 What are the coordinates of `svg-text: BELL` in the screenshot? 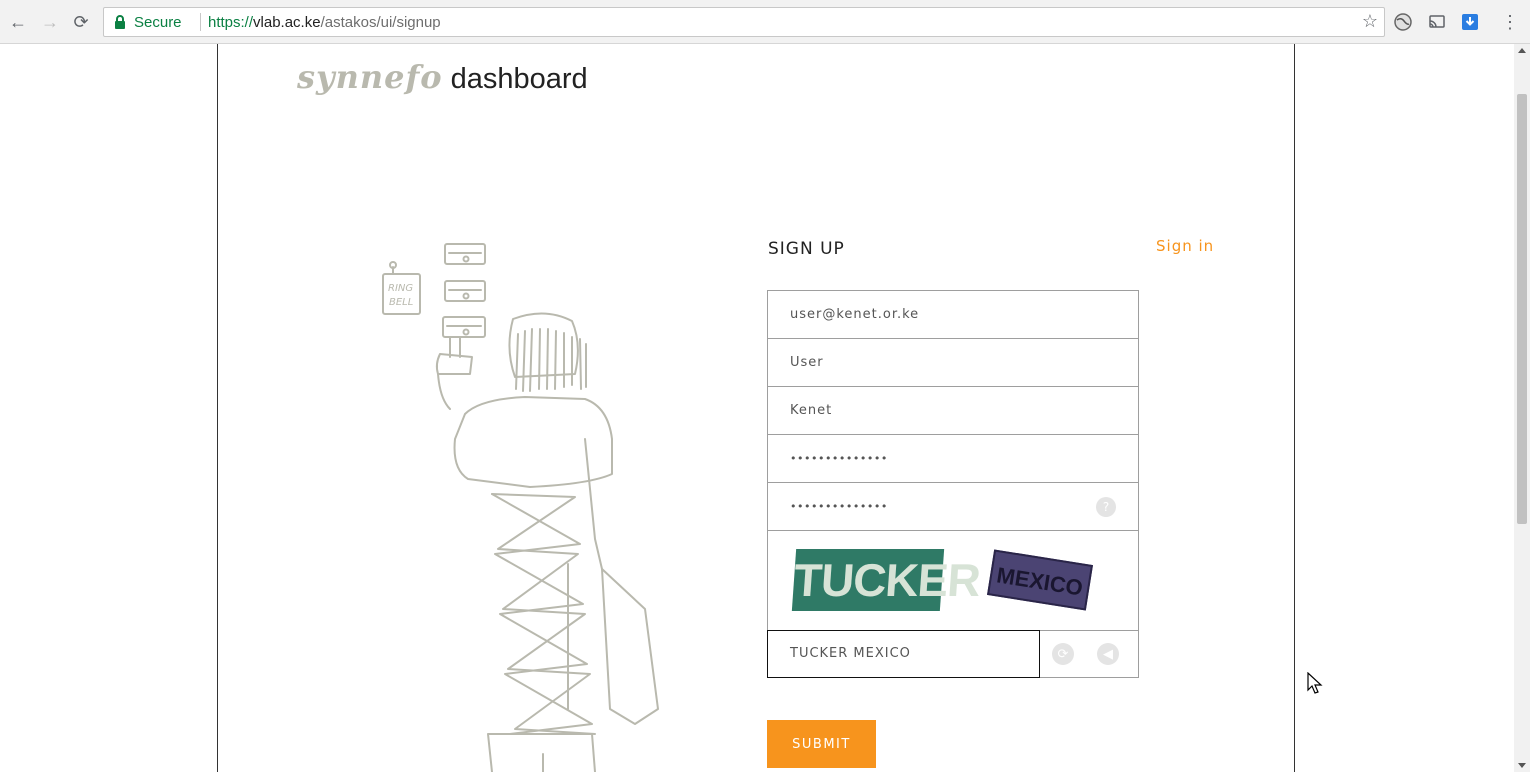 It's located at (401, 302).